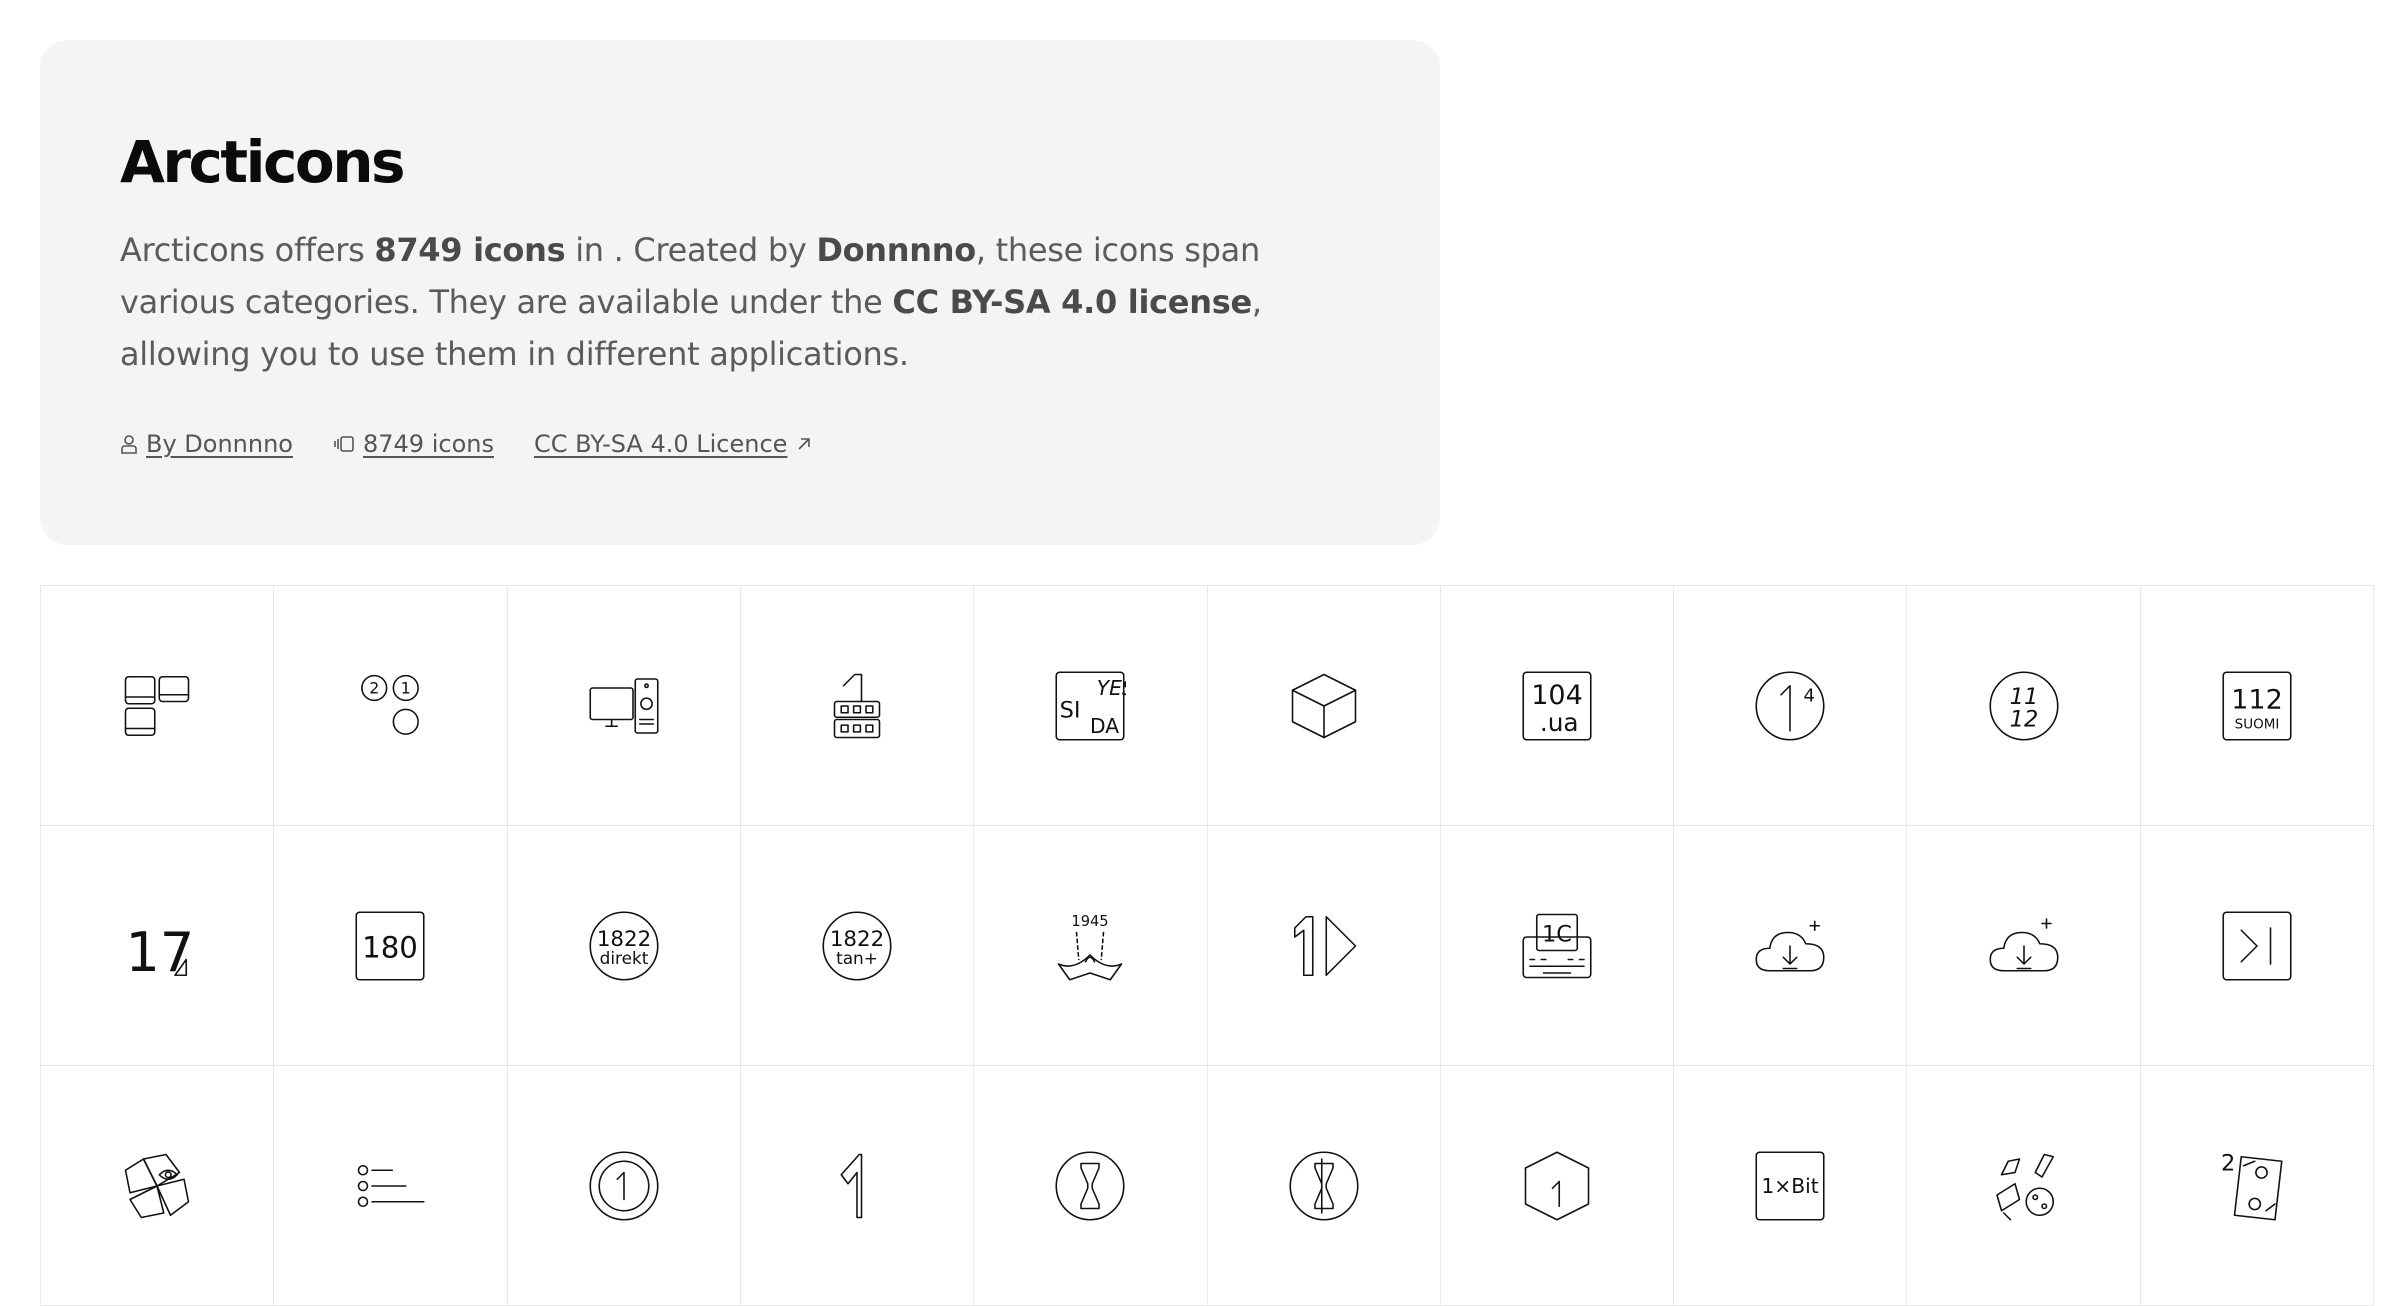  I want to click on 1822-direkt-icon: 1822direkt, so click(624, 945).